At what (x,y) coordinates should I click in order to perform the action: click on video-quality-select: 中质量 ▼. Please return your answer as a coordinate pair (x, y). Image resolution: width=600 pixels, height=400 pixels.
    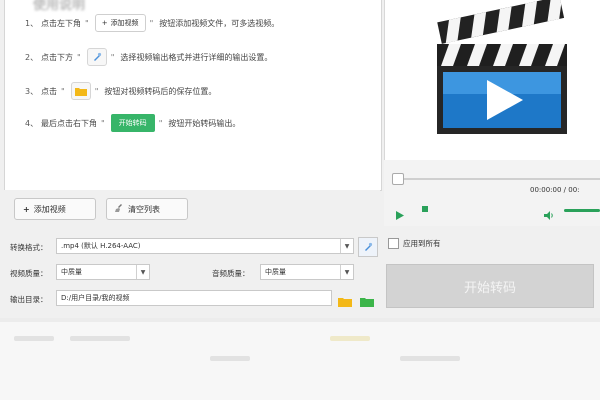
    Looking at the image, I should click on (103, 272).